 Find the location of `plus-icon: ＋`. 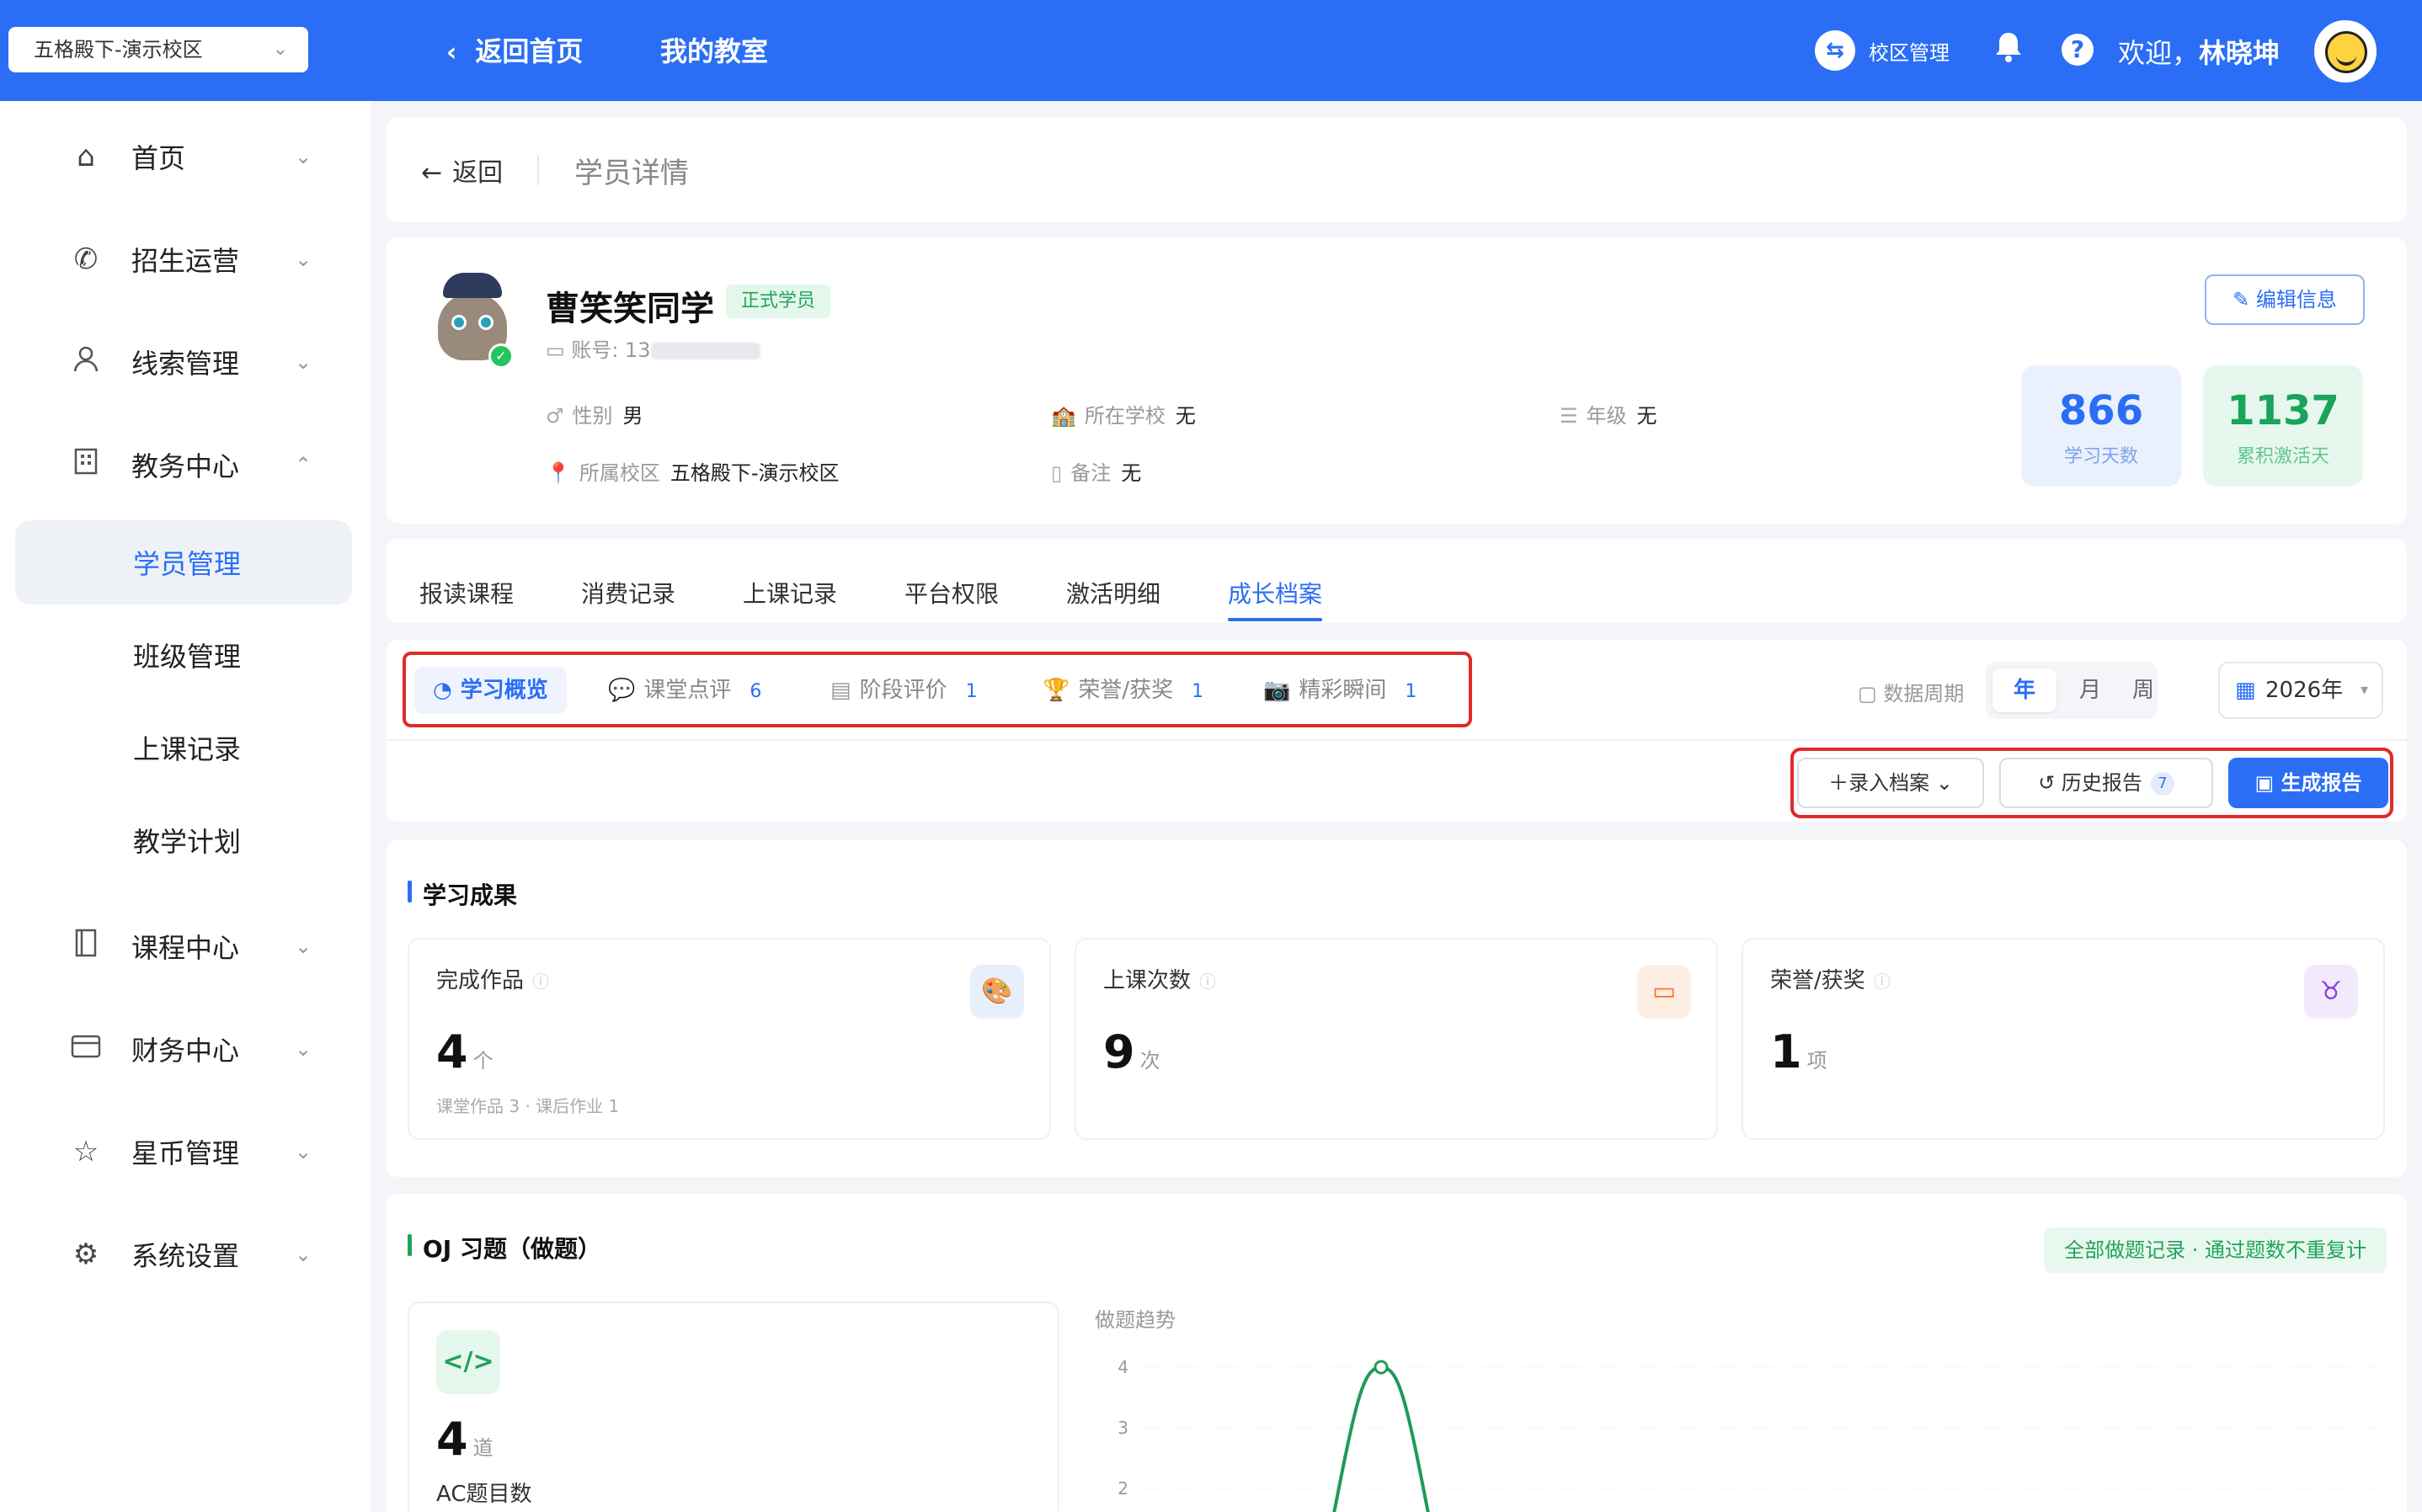

plus-icon: ＋ is located at coordinates (1838, 783).